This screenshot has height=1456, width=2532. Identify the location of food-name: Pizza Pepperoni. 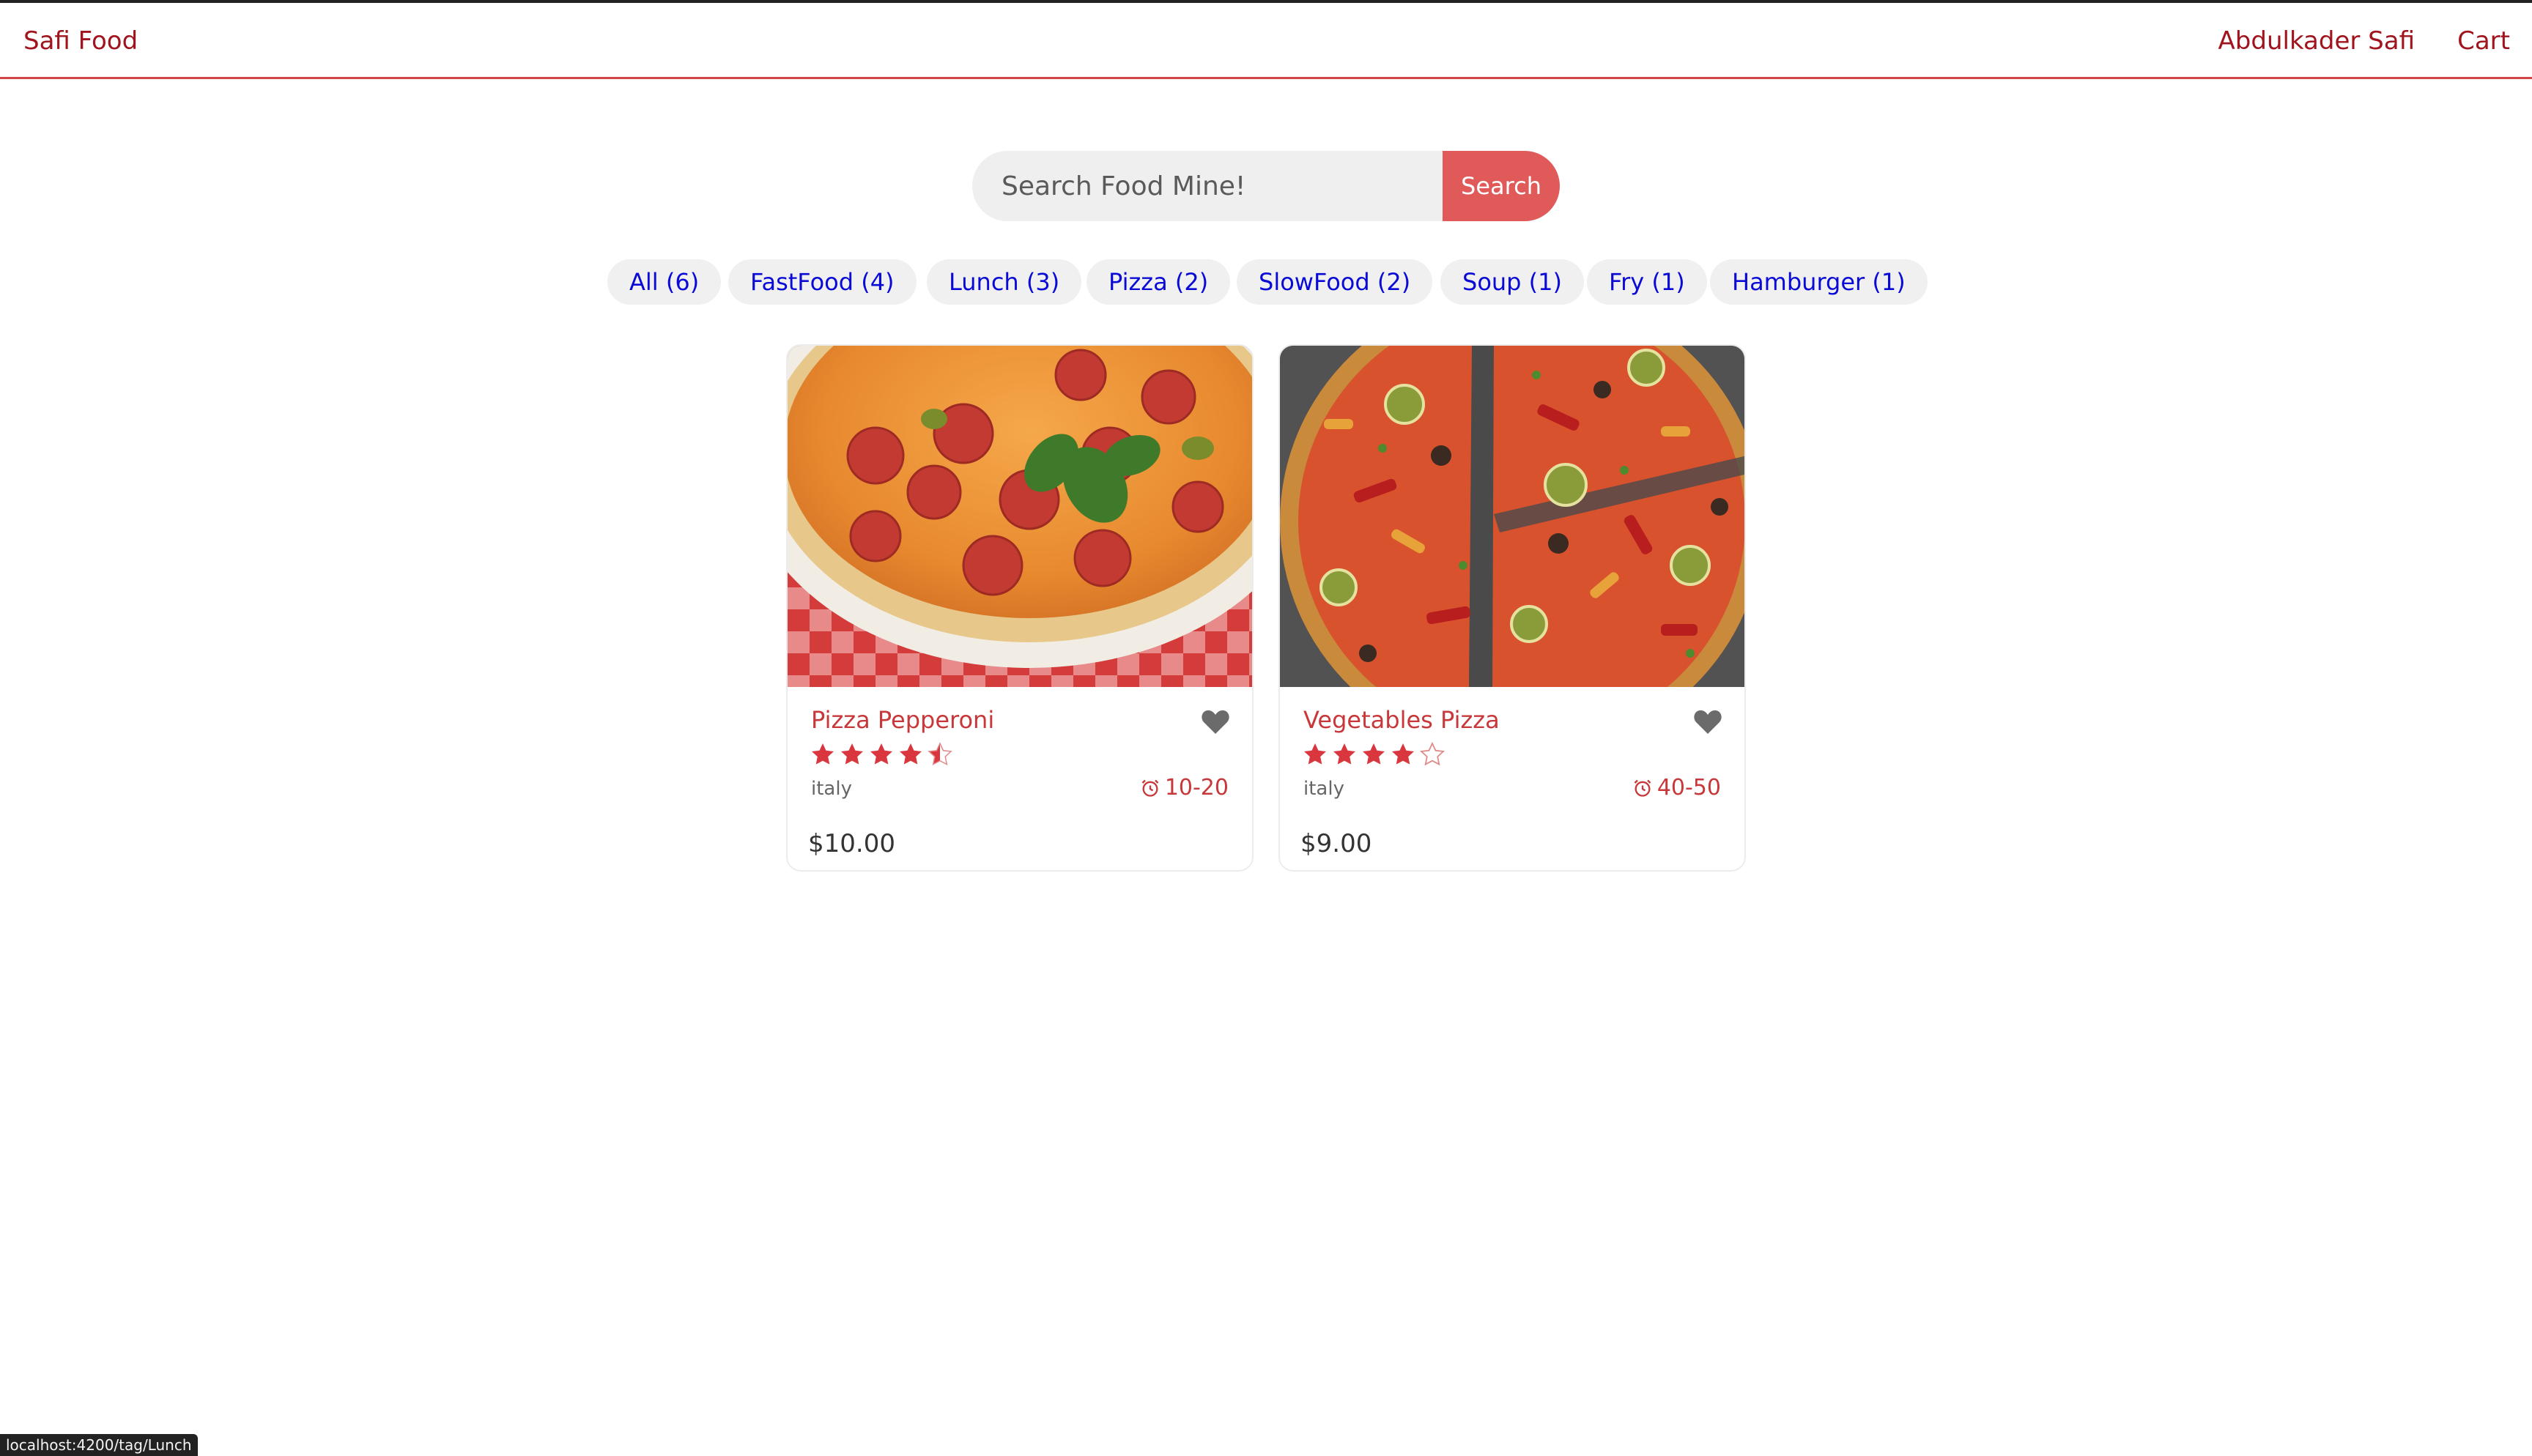
(903, 720).